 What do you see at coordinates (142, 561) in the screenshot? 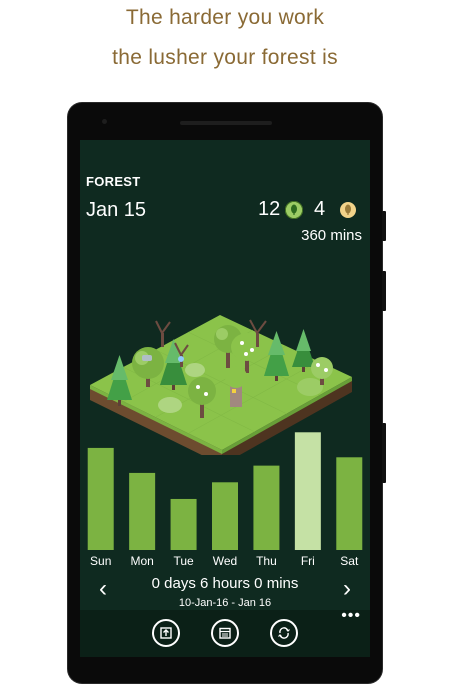
I see `day-label-mon: Mon` at bounding box center [142, 561].